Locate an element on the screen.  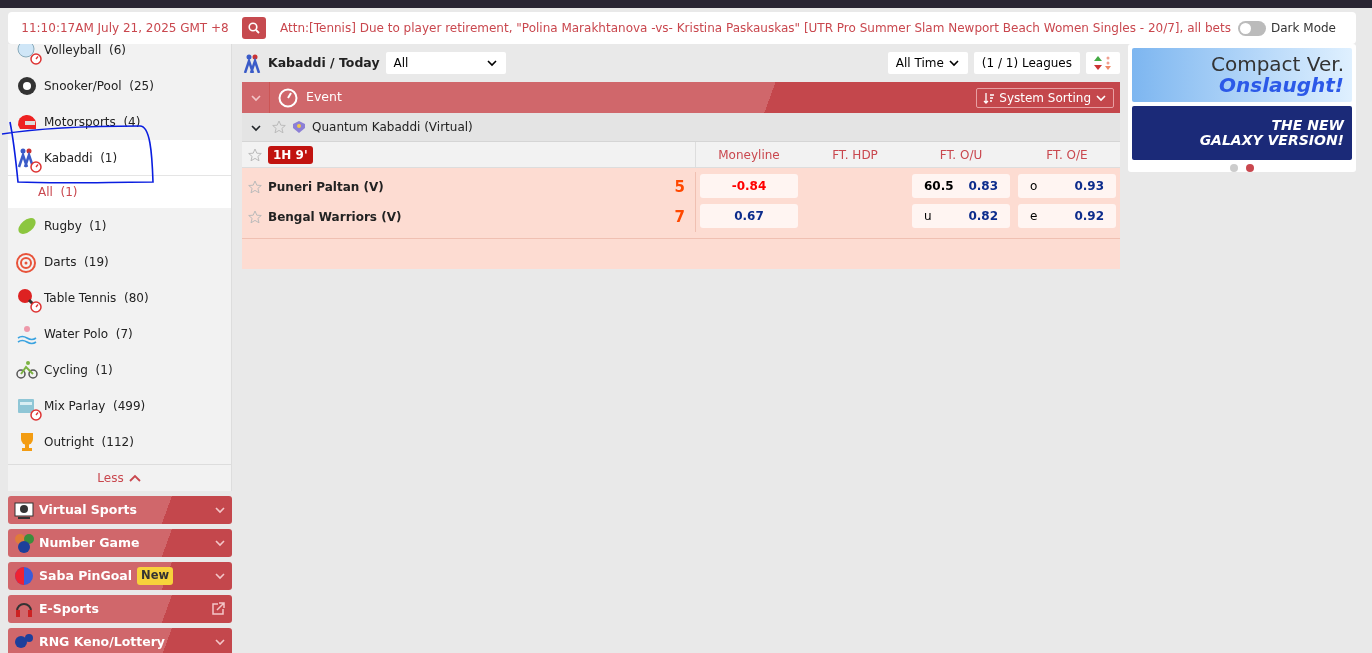
sort-arrows-icon is located at coordinates (1103, 63).